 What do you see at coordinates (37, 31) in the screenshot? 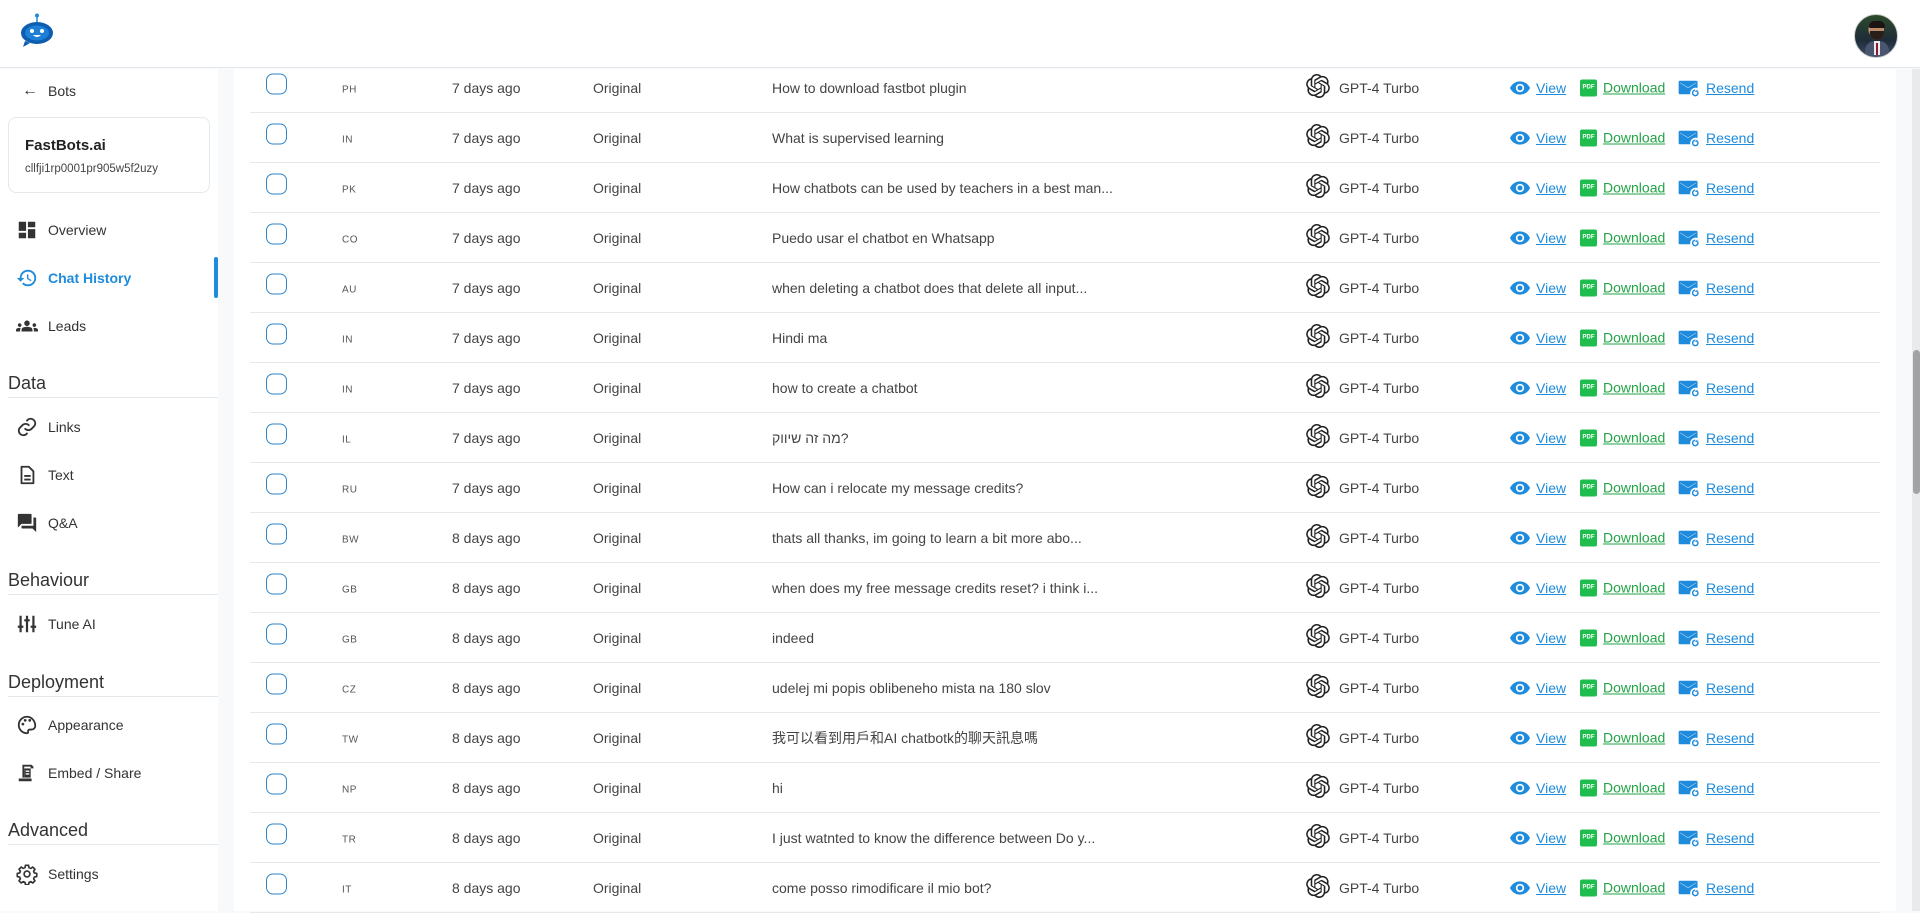
I see `fastbots-logo` at bounding box center [37, 31].